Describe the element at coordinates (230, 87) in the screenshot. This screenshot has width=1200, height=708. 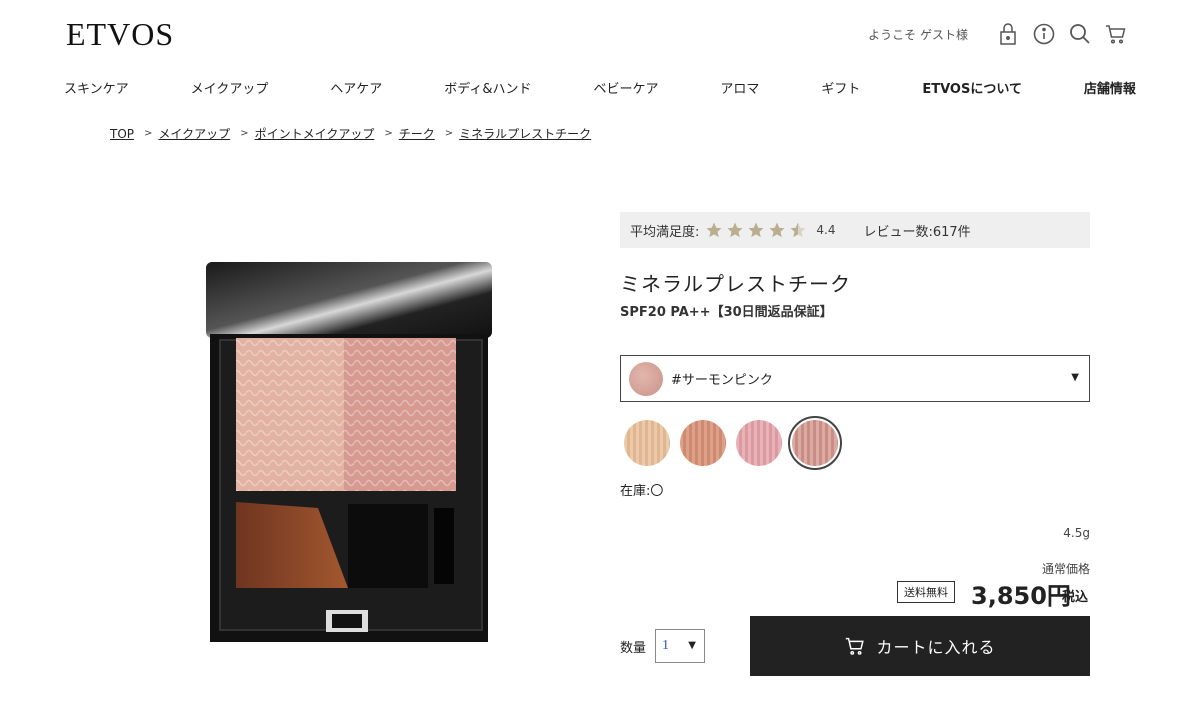
I see `nav-item-makeup: メイクアップ` at that location.